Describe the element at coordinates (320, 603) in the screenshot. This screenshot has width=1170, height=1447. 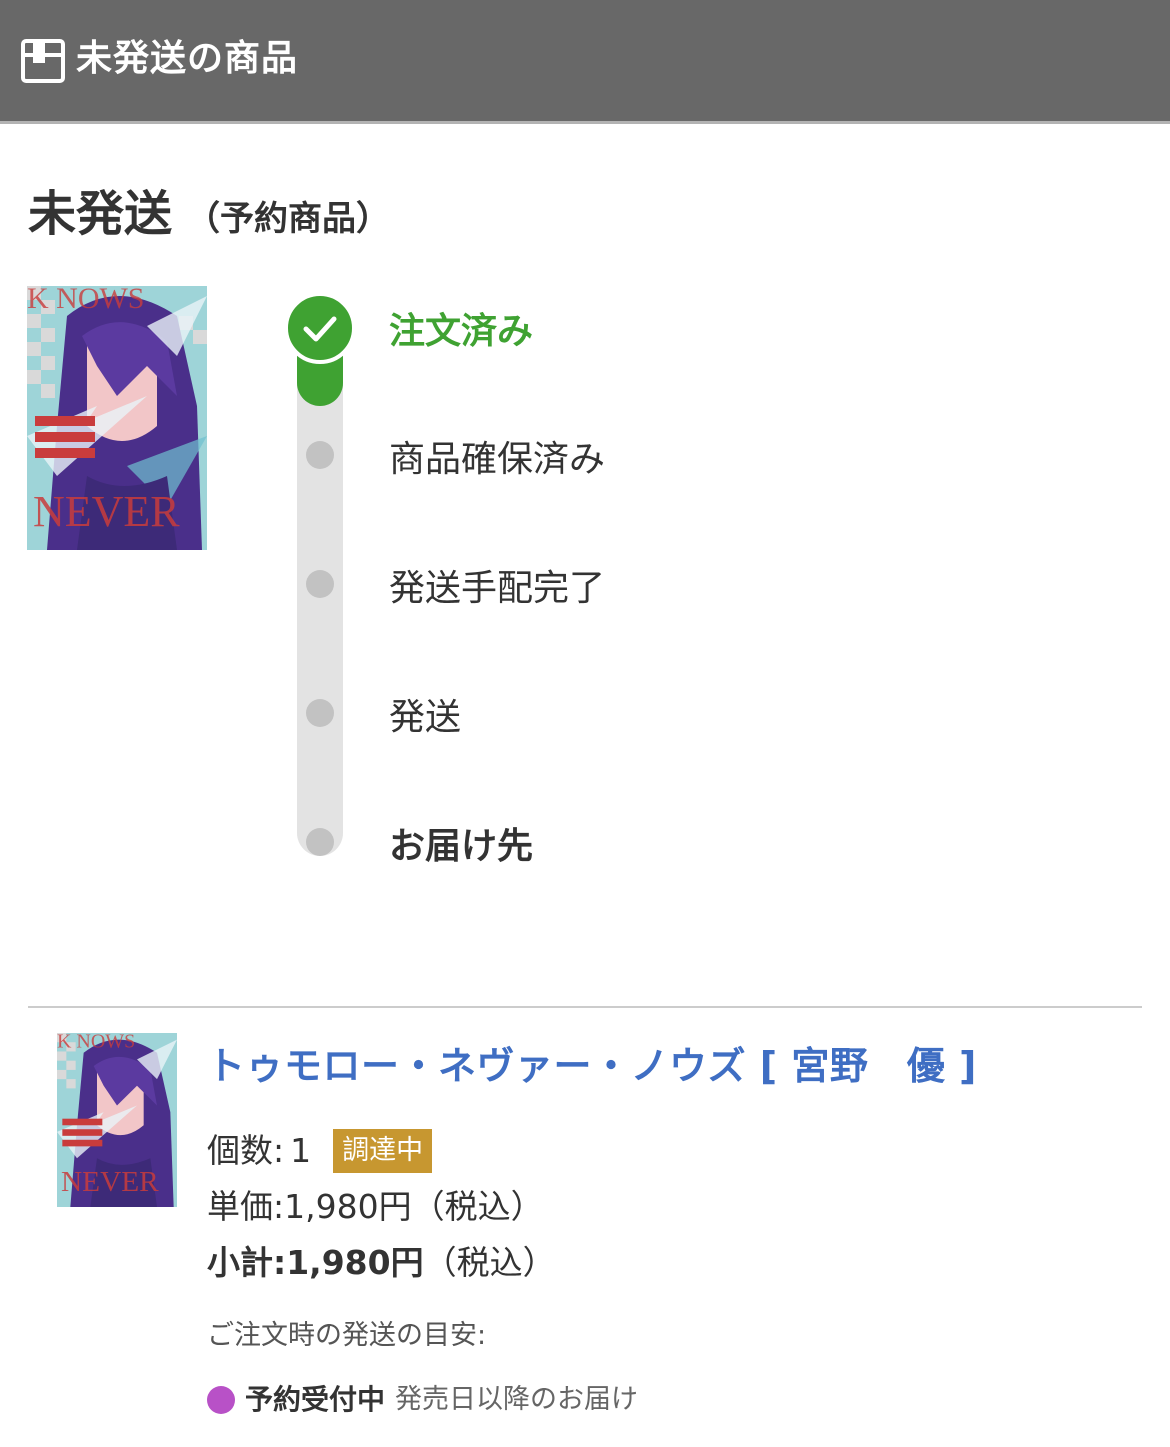
I see `progress-track` at that location.